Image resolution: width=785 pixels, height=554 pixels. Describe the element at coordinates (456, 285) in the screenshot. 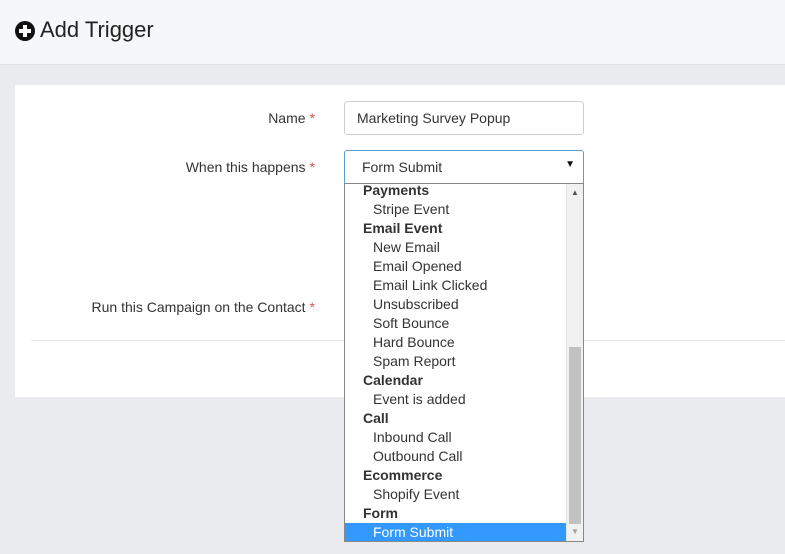

I see `dropdown-option: Email Link Clicked` at that location.